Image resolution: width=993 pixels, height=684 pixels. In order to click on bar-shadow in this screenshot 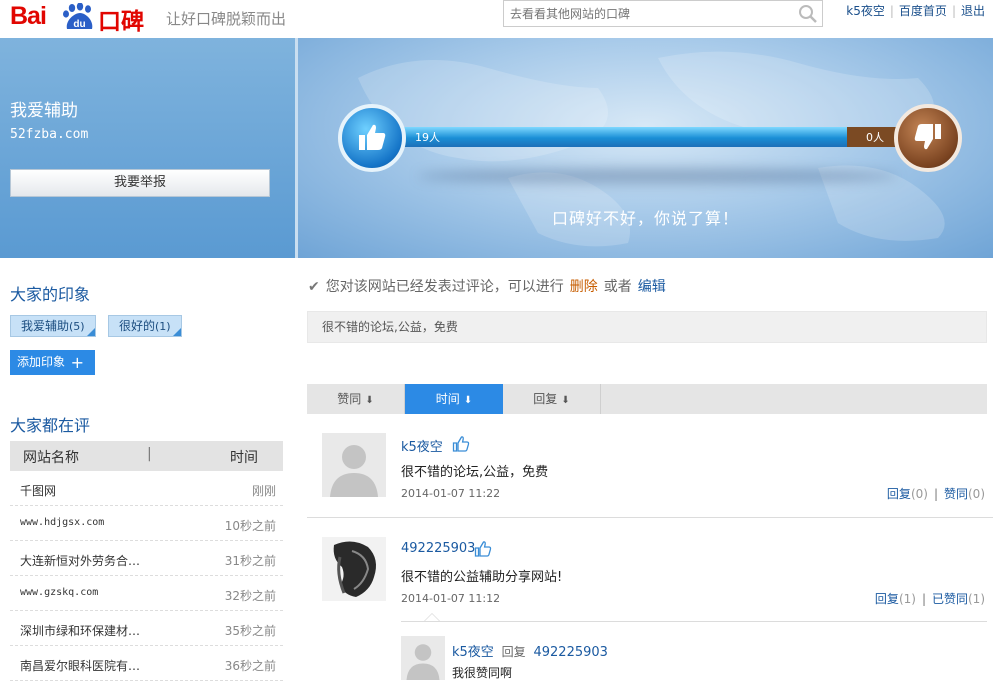, I will do `click(658, 176)`.